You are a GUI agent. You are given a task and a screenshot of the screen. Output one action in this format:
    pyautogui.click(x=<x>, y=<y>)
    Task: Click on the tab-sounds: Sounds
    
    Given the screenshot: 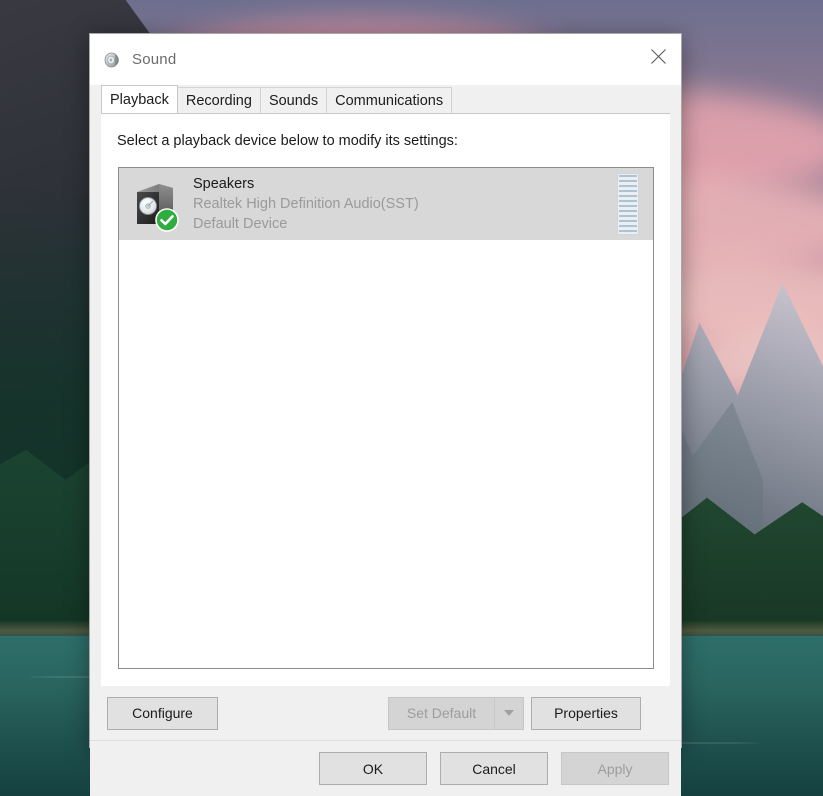 What is the action you would take?
    pyautogui.click(x=293, y=100)
    